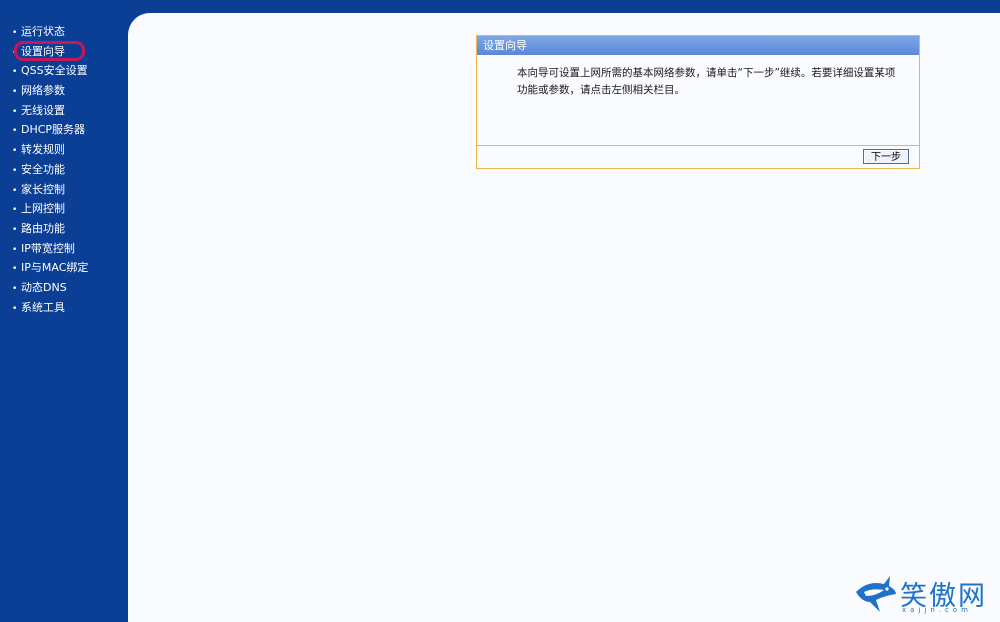  Describe the element at coordinates (698, 157) in the screenshot. I see `wizard-footer: 下一步` at that location.